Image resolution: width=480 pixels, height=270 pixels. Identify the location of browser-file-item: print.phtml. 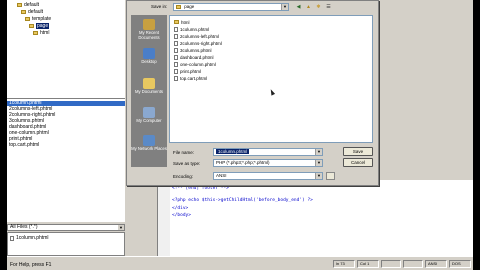
(187, 71).